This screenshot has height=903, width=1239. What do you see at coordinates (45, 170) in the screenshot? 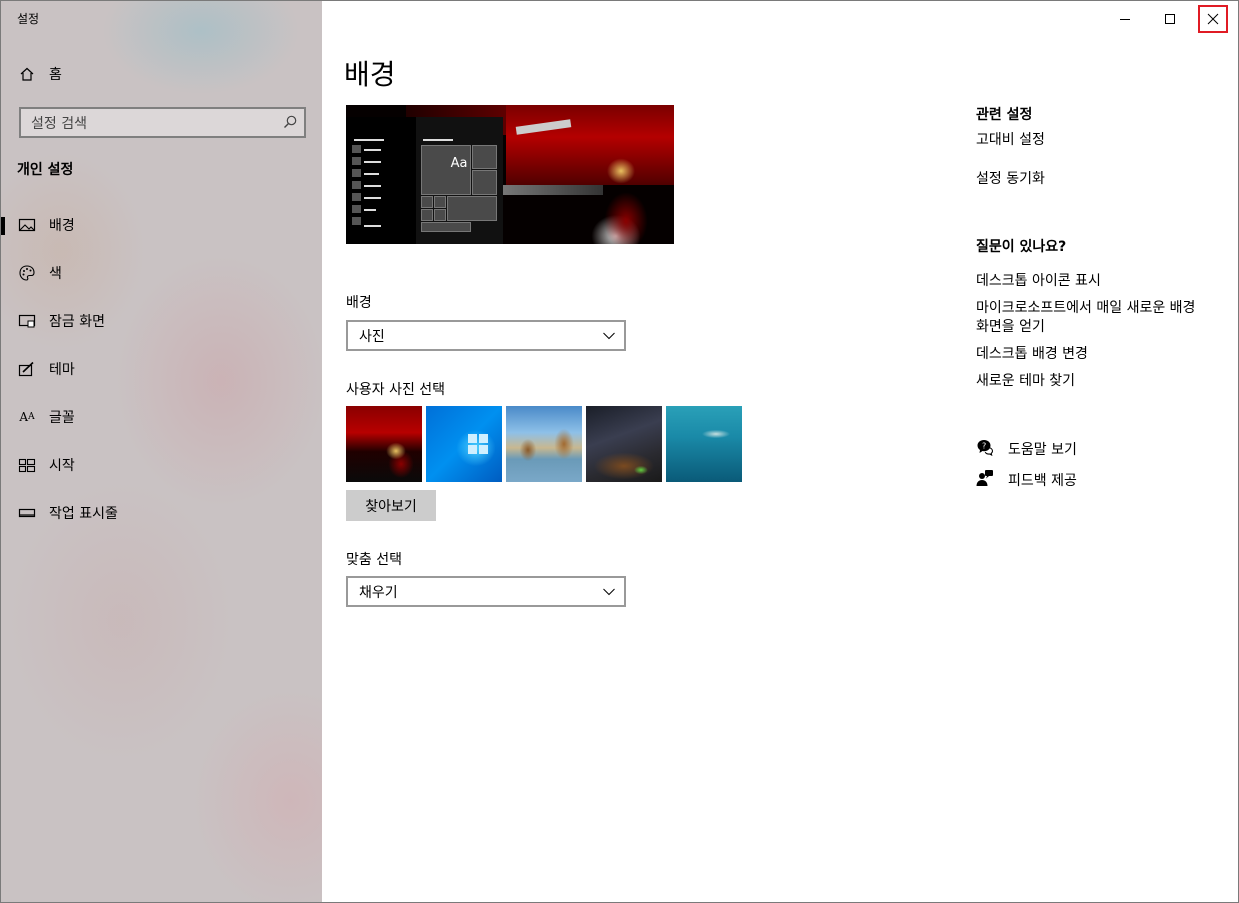
I see `section-title: 개인 설정` at bounding box center [45, 170].